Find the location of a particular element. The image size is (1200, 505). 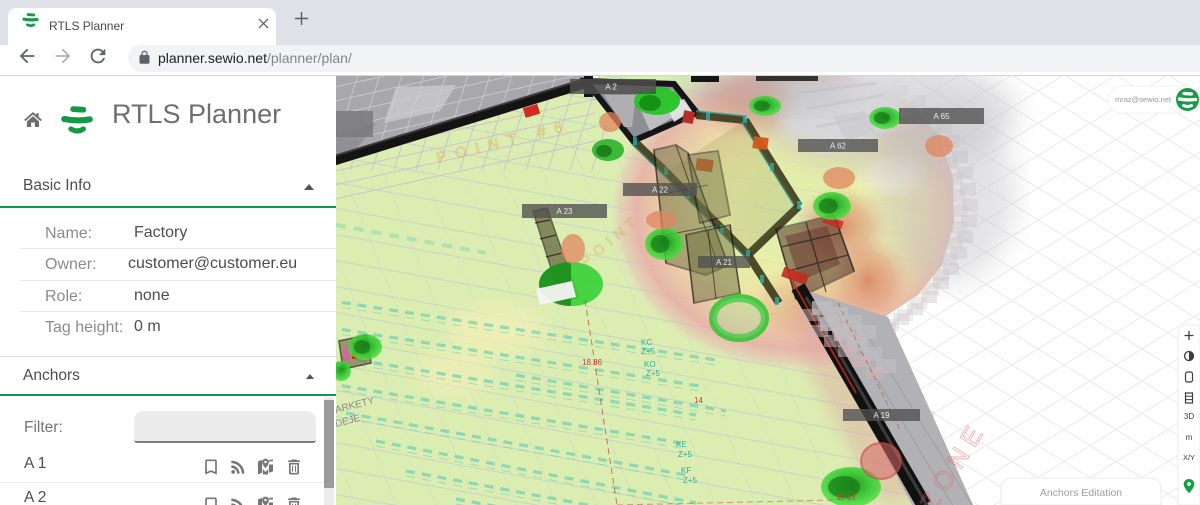

svg-text: A 62 is located at coordinates (838, 146).